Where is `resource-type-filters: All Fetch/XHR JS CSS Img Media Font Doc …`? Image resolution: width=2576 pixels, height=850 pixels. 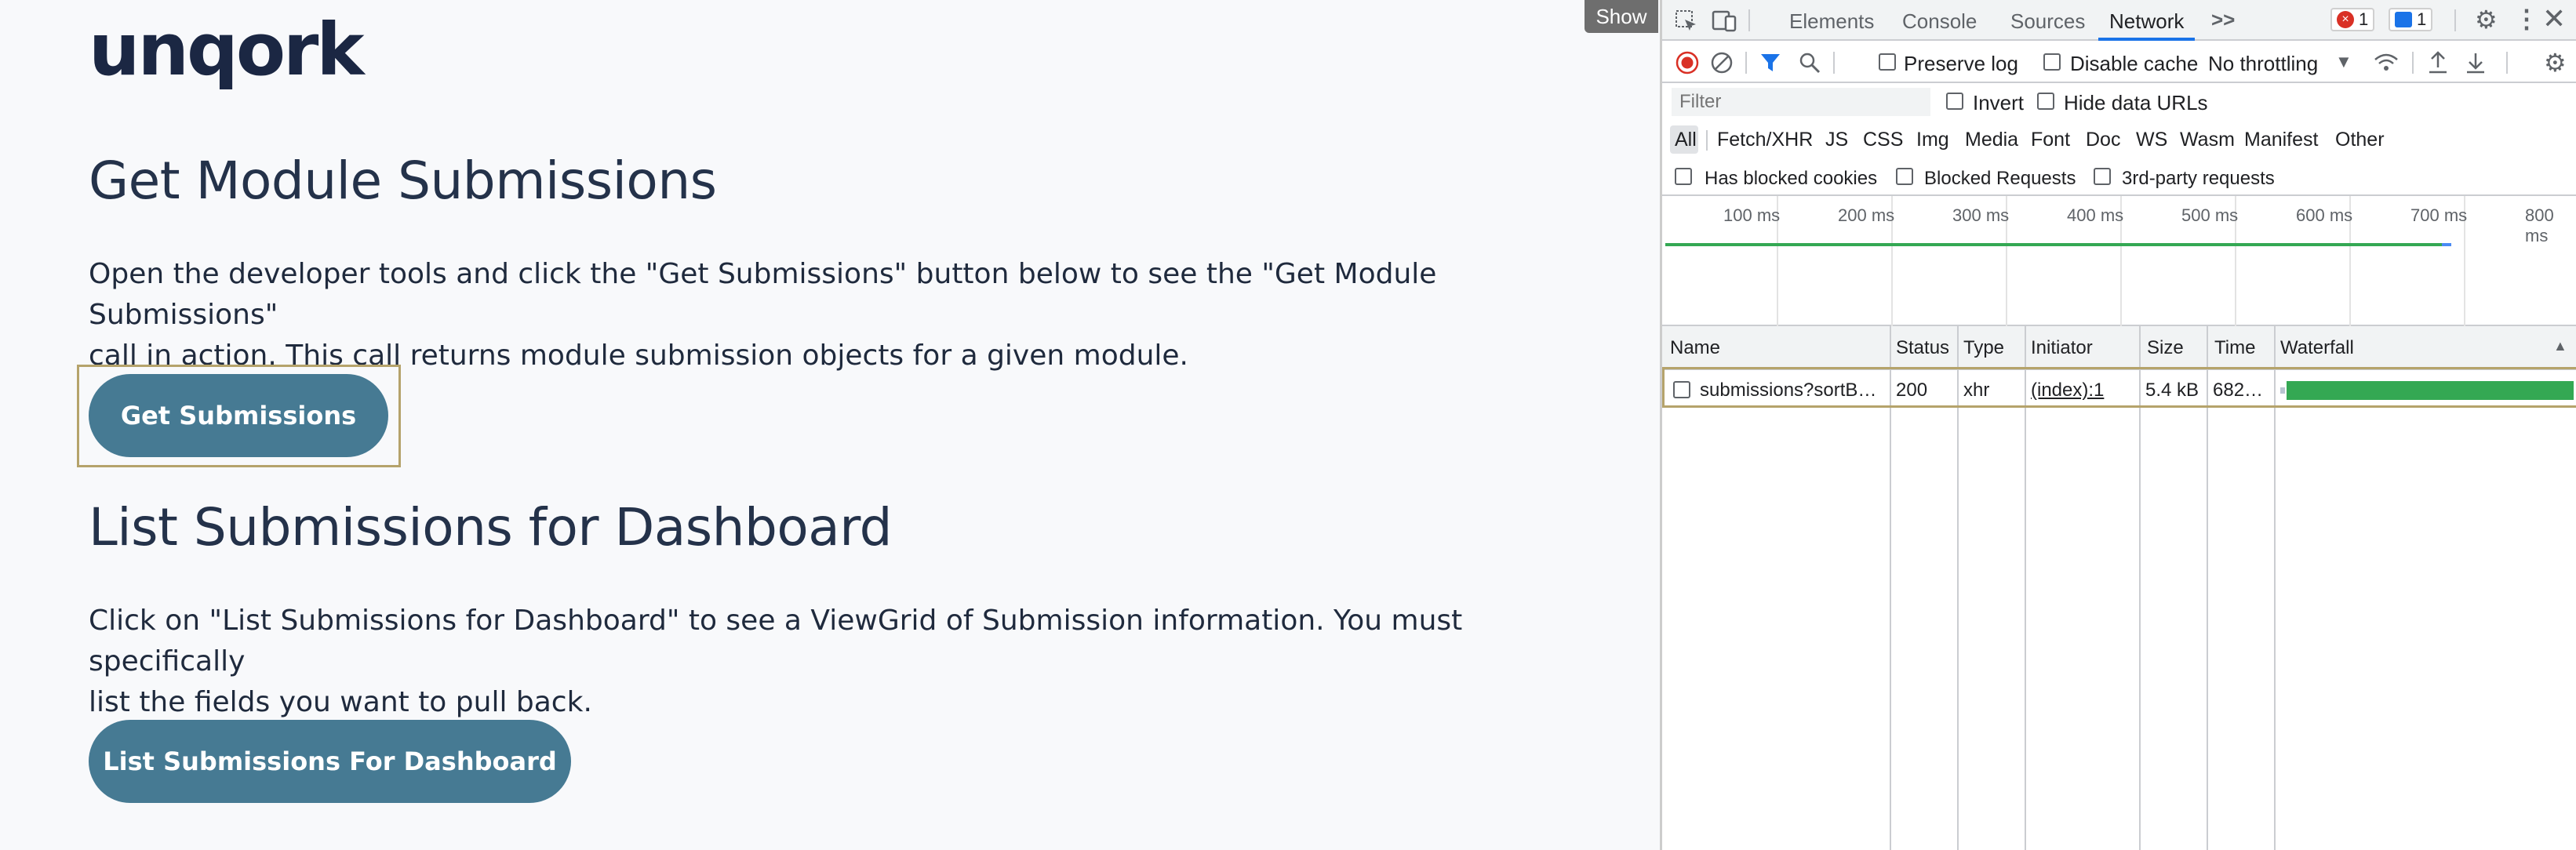 resource-type-filters: All Fetch/XHR JS CSS Img Media Font Doc … is located at coordinates (2119, 139).